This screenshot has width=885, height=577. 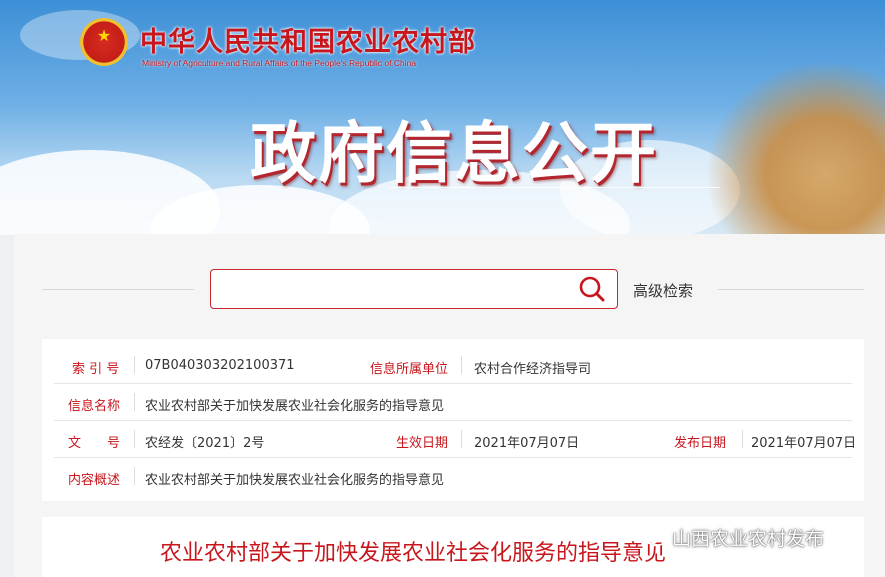 What do you see at coordinates (205, 443) in the screenshot?
I see `doc-number-value: 农经发〔2021〕2号` at bounding box center [205, 443].